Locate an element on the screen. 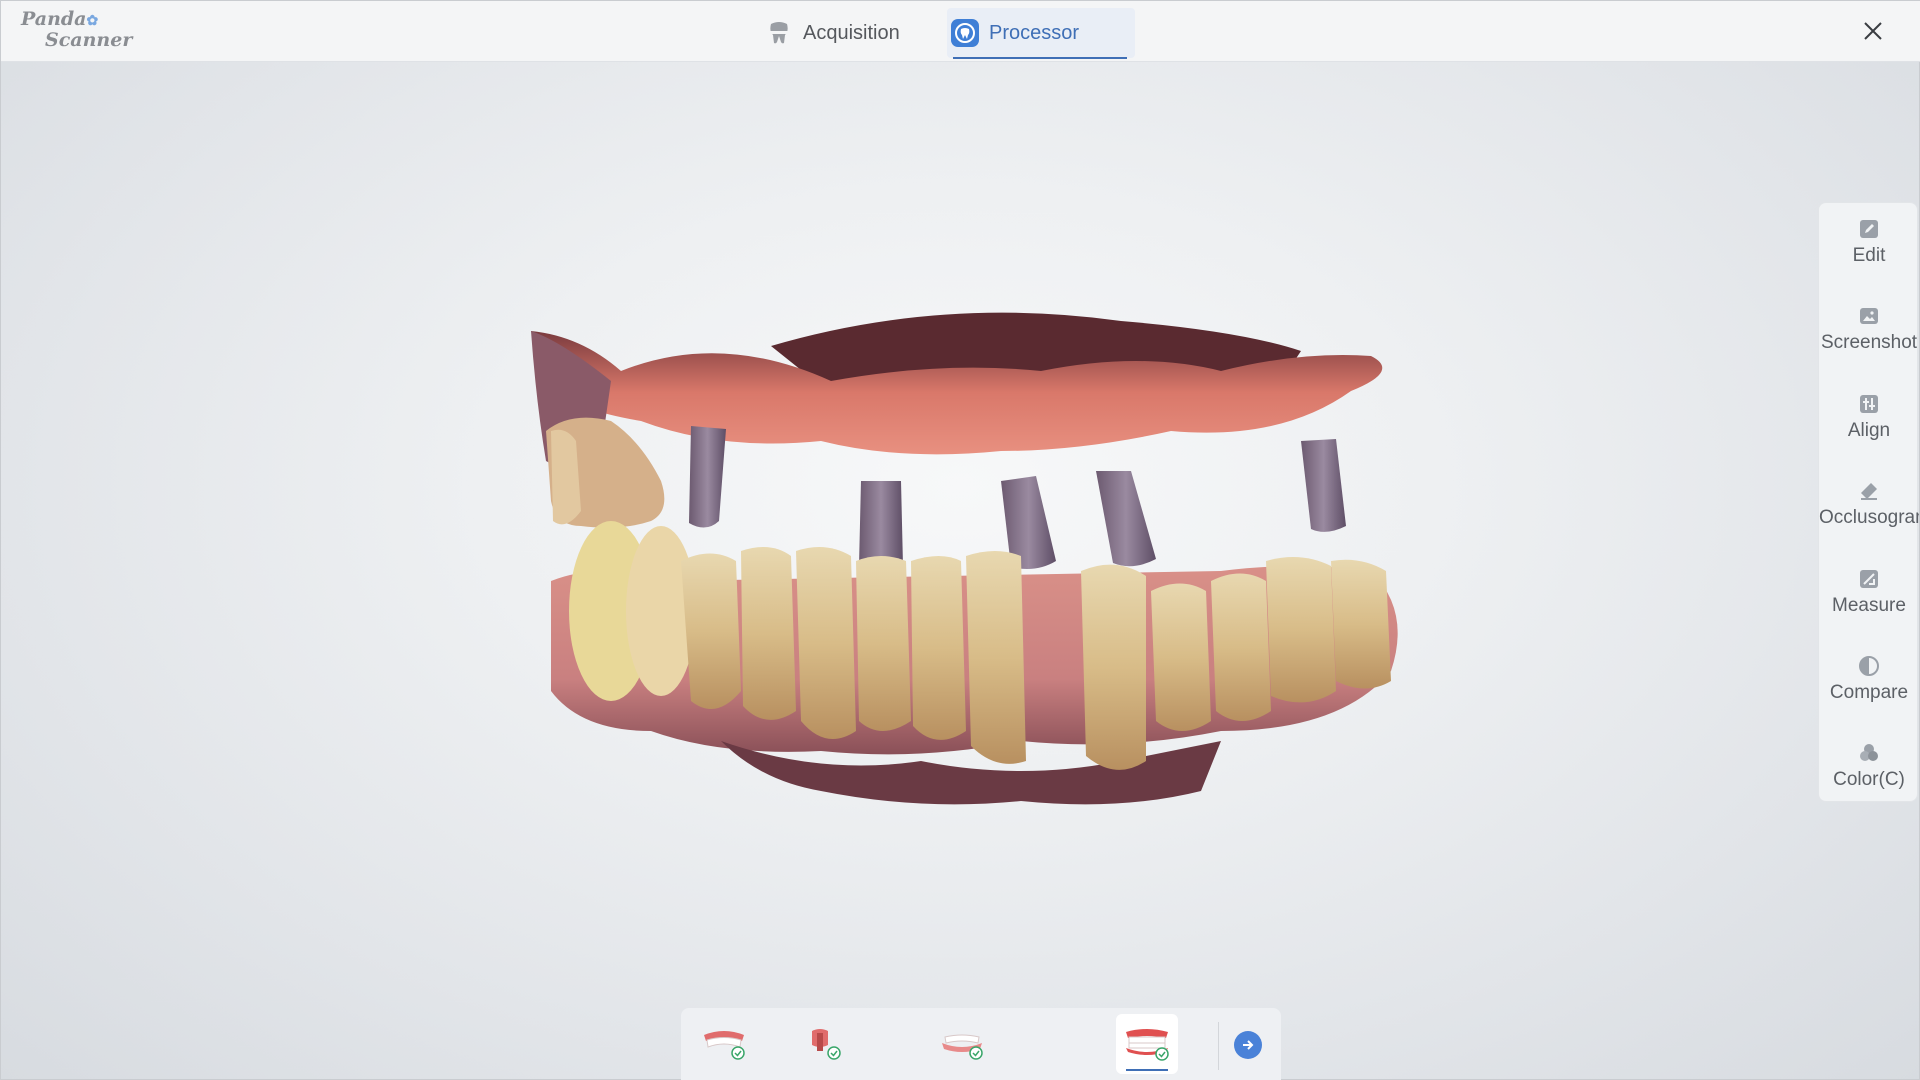  step-bite is located at coordinates (1147, 1044).